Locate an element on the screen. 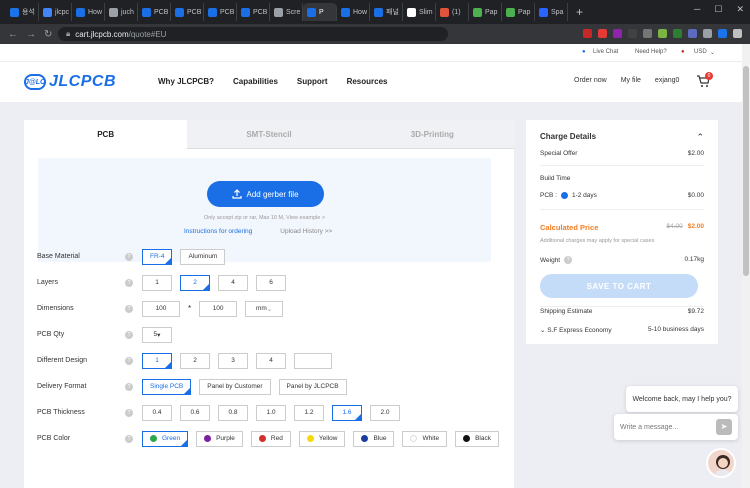 Image resolution: width=750 pixels, height=488 pixels. build-time-radio is located at coordinates (564, 195).